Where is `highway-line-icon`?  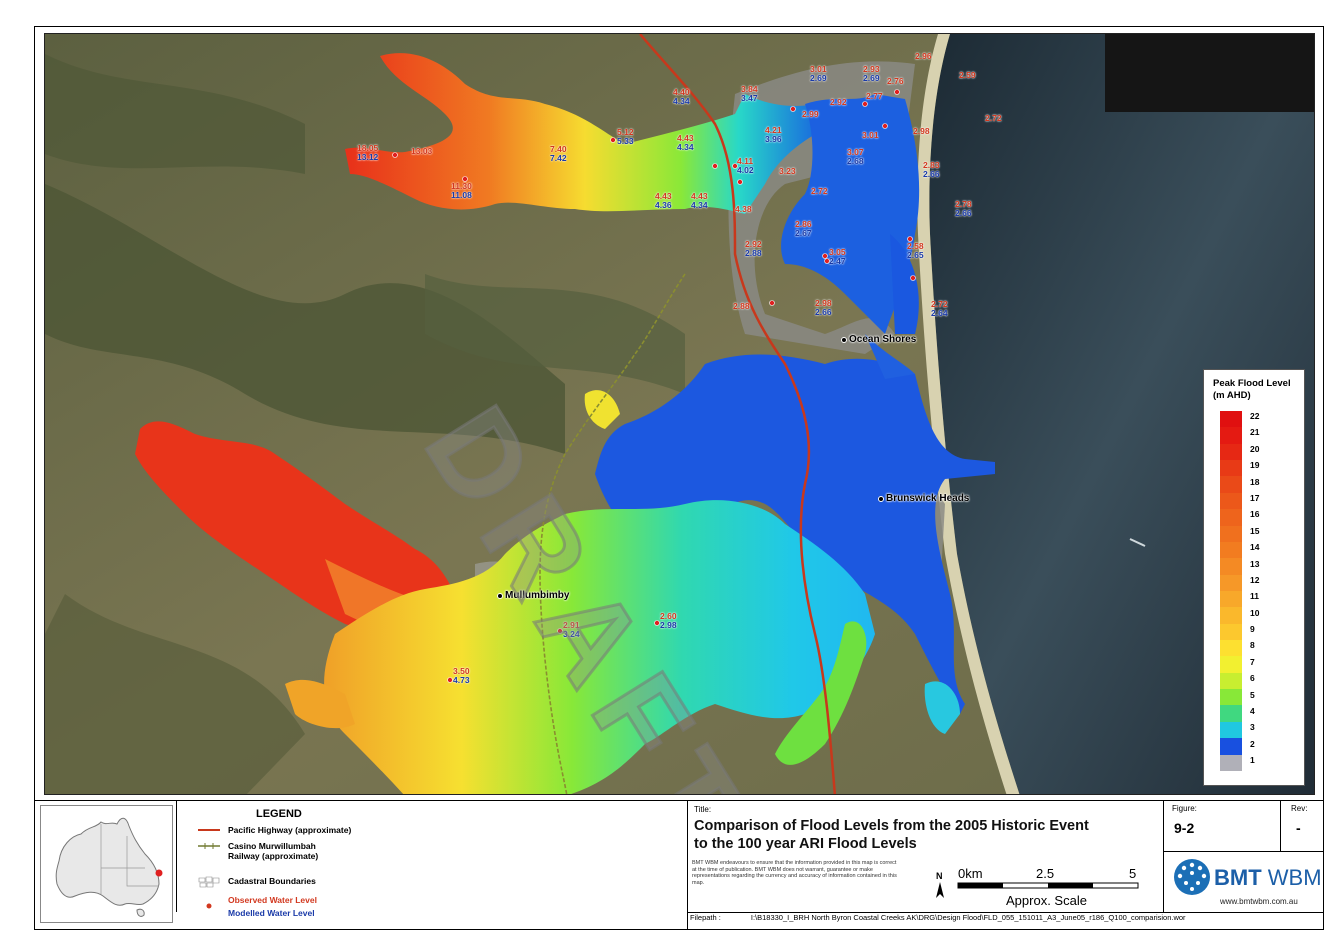
highway-line-icon is located at coordinates (209, 830).